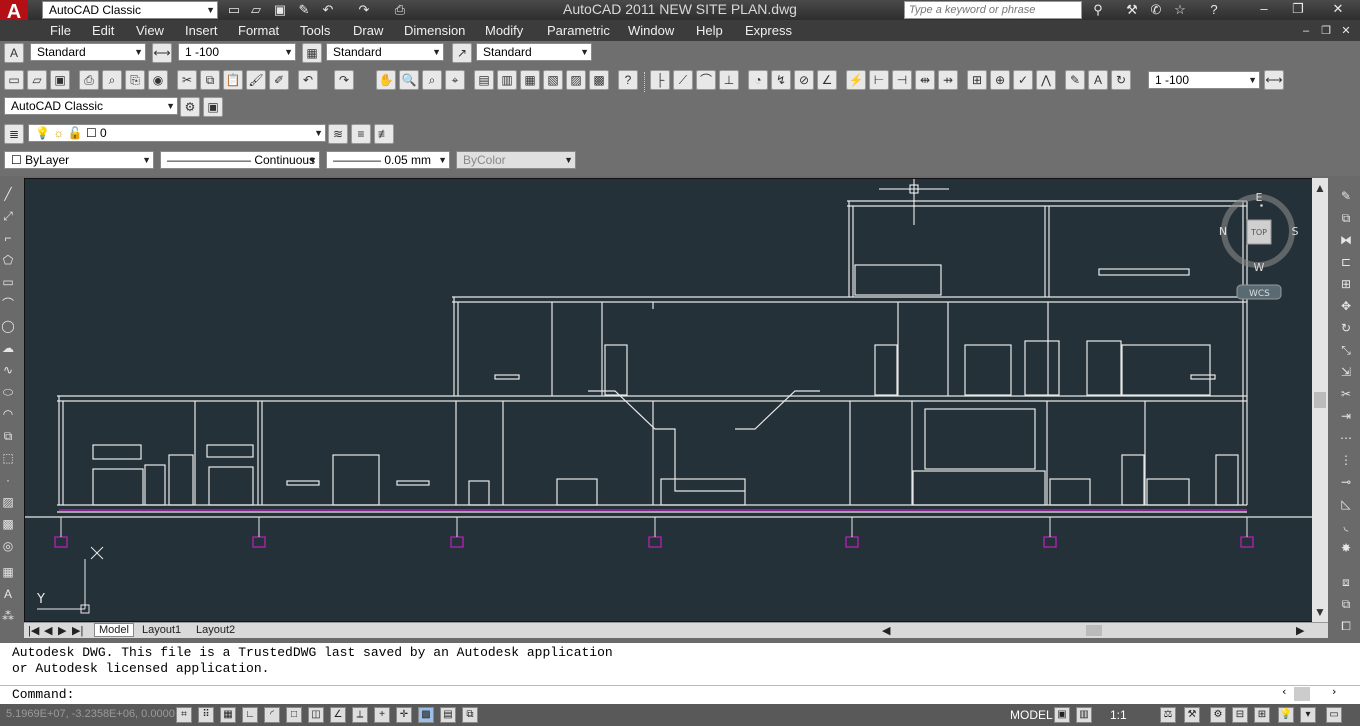 The width and height of the screenshot is (1360, 726). What do you see at coordinates (1098, 10) in the screenshot?
I see `binoculars-icon: ⚲` at bounding box center [1098, 10].